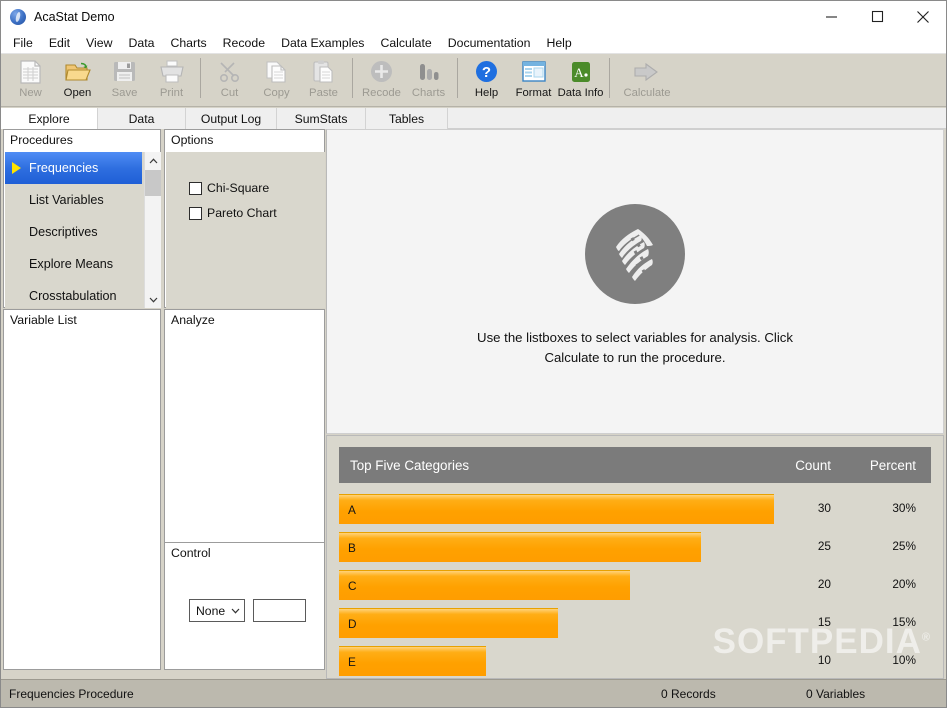  What do you see at coordinates (489, 43) in the screenshot?
I see `menu-documentation: Documentation` at bounding box center [489, 43].